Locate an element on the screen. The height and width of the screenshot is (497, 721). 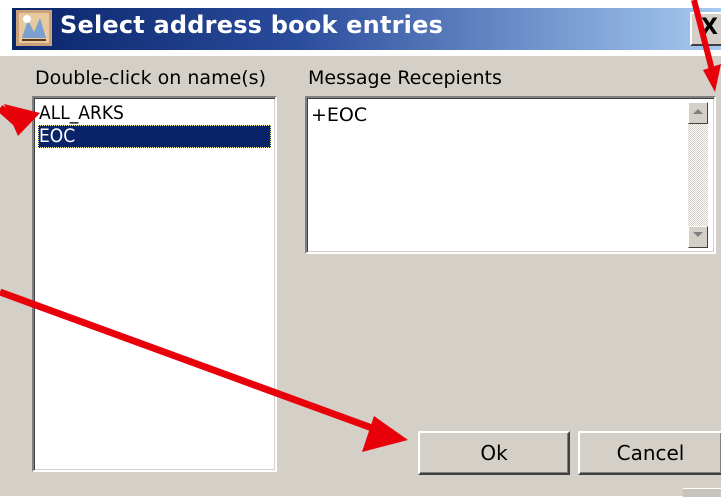
scroll-up-button is located at coordinates (698, 113).